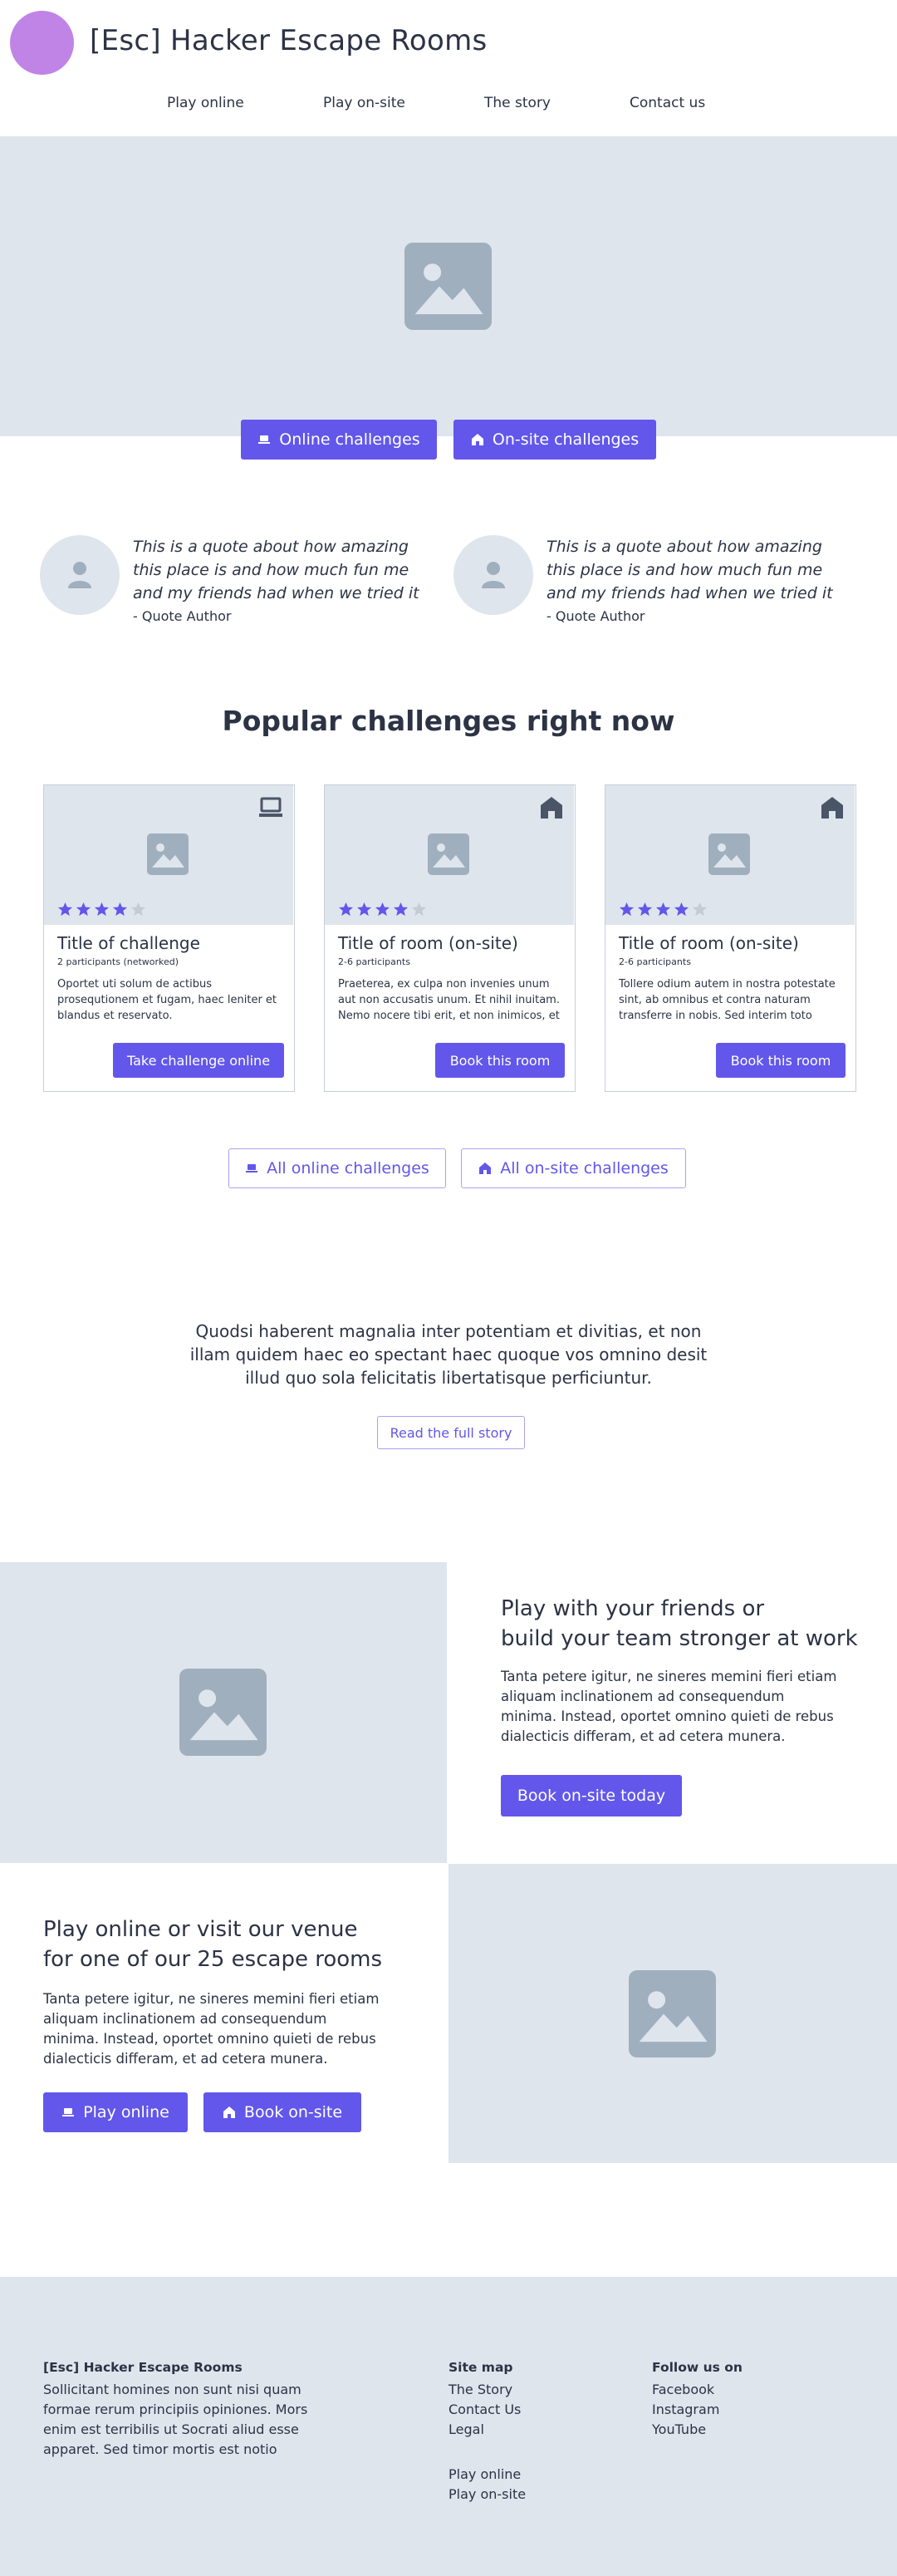  I want to click on take-challenge-online-button: Take challenge online, so click(199, 1060).